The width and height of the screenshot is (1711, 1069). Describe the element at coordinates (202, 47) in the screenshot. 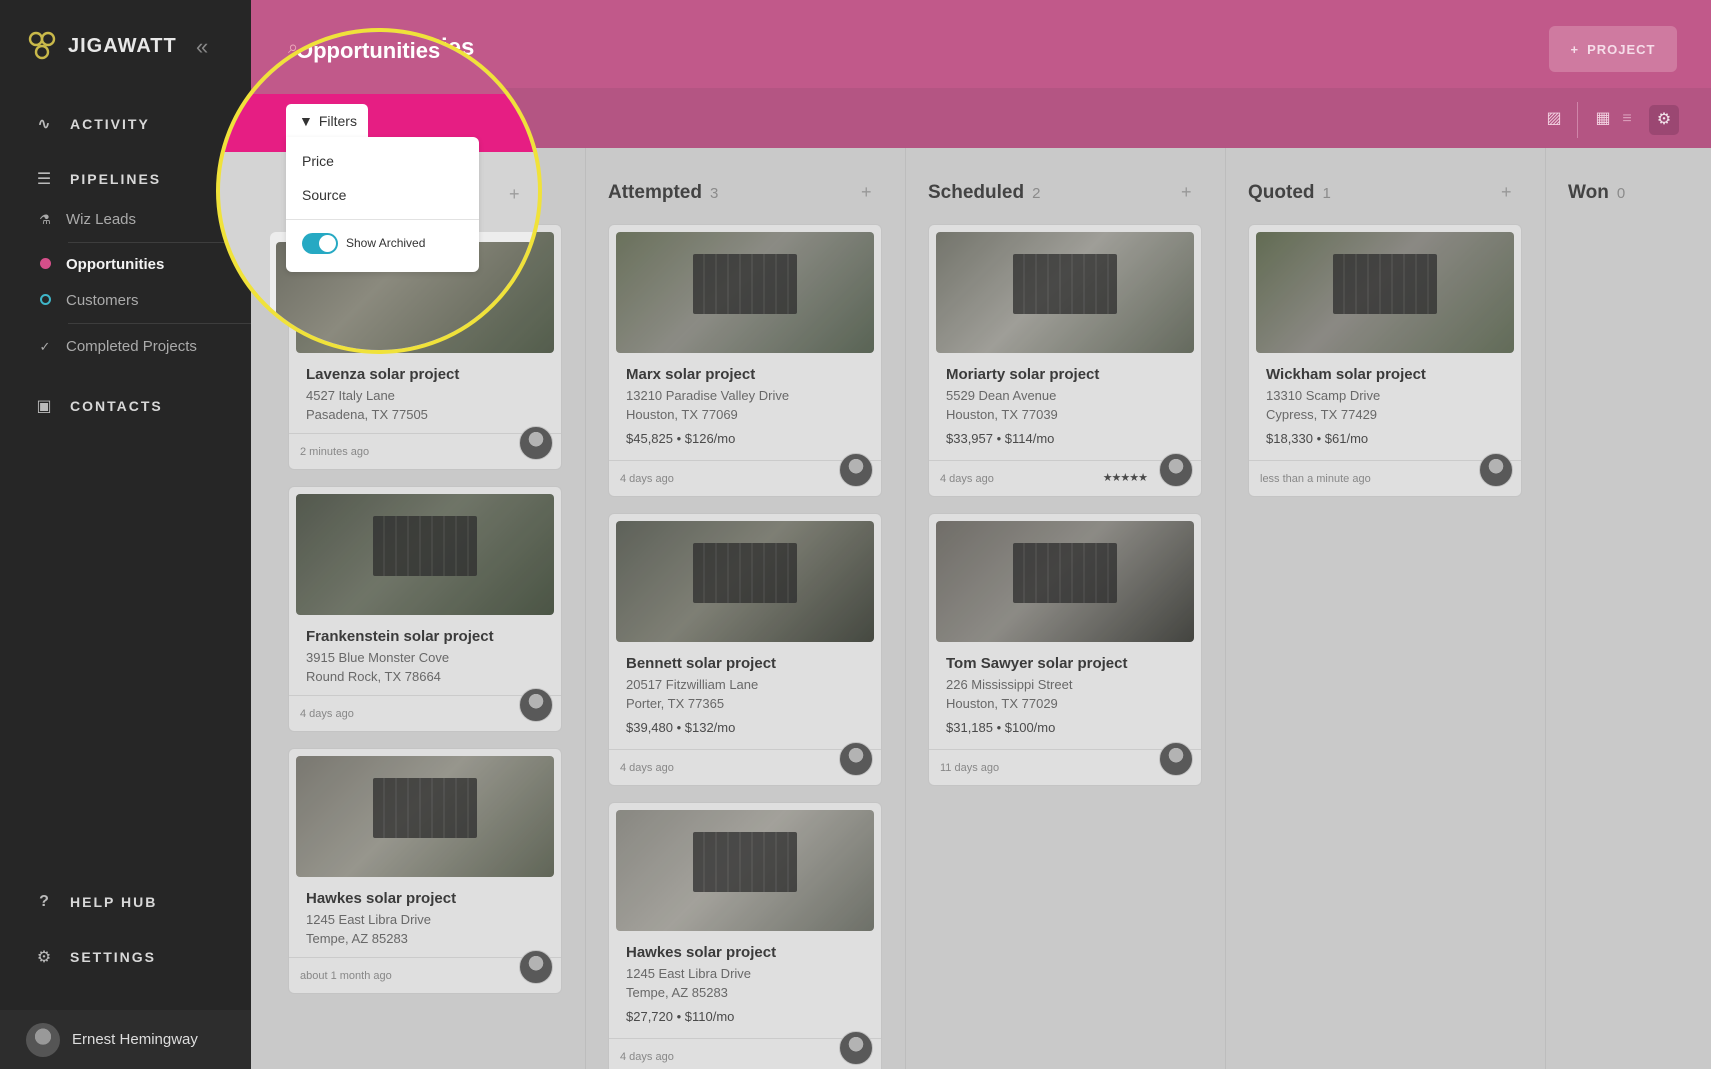

I see `collapse-sidebar-icon: «` at that location.